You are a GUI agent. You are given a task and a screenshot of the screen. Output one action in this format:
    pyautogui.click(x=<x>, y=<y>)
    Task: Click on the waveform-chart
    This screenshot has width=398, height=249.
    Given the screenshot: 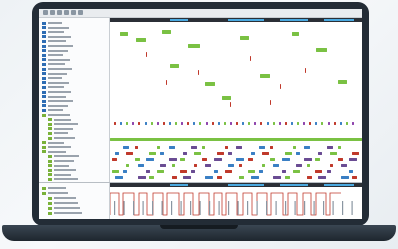 What is the action you would take?
    pyautogui.click(x=236, y=203)
    